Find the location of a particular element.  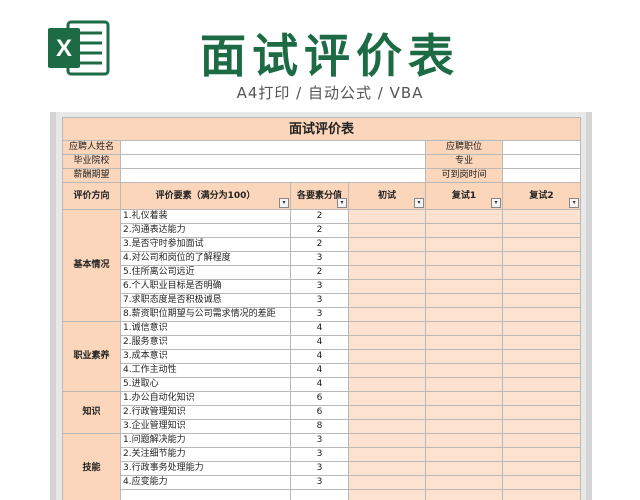

column-header: 初试 ▾ is located at coordinates (387, 196).